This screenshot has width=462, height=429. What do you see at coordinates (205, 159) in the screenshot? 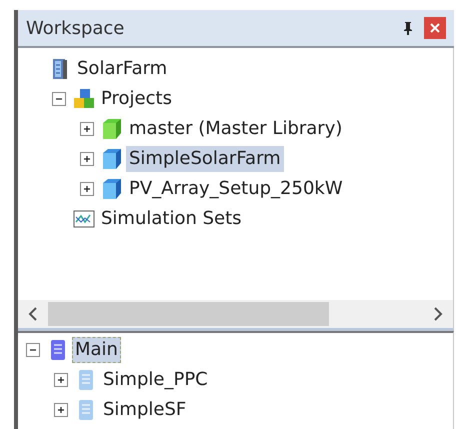
I see `tree-item: SimpleSolarFarm` at bounding box center [205, 159].